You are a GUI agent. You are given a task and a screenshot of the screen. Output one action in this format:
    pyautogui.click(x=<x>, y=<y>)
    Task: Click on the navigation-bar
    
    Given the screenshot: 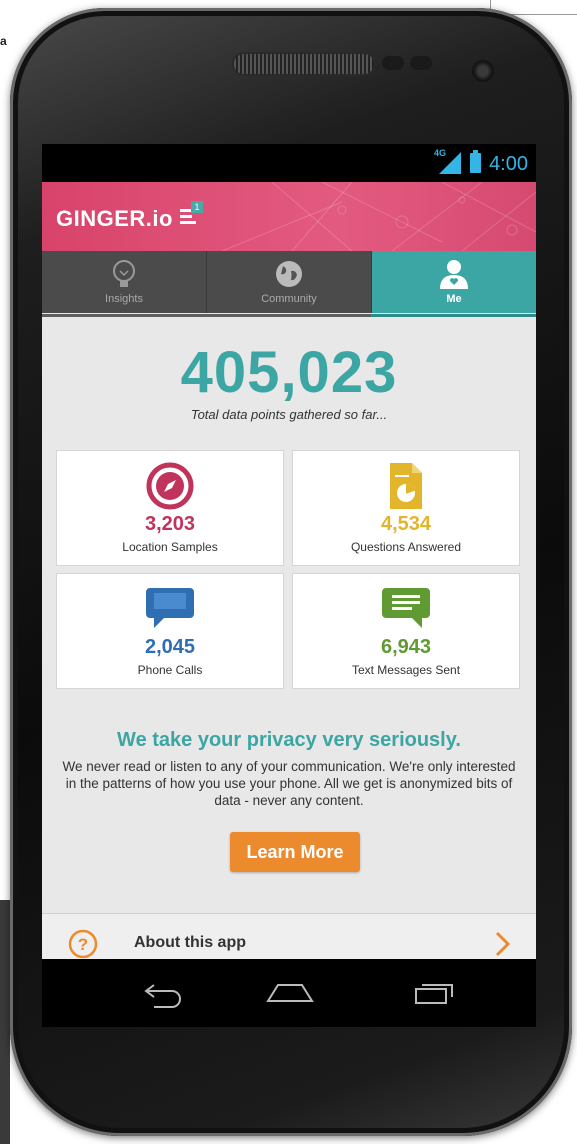 What is the action you would take?
    pyautogui.click(x=289, y=993)
    